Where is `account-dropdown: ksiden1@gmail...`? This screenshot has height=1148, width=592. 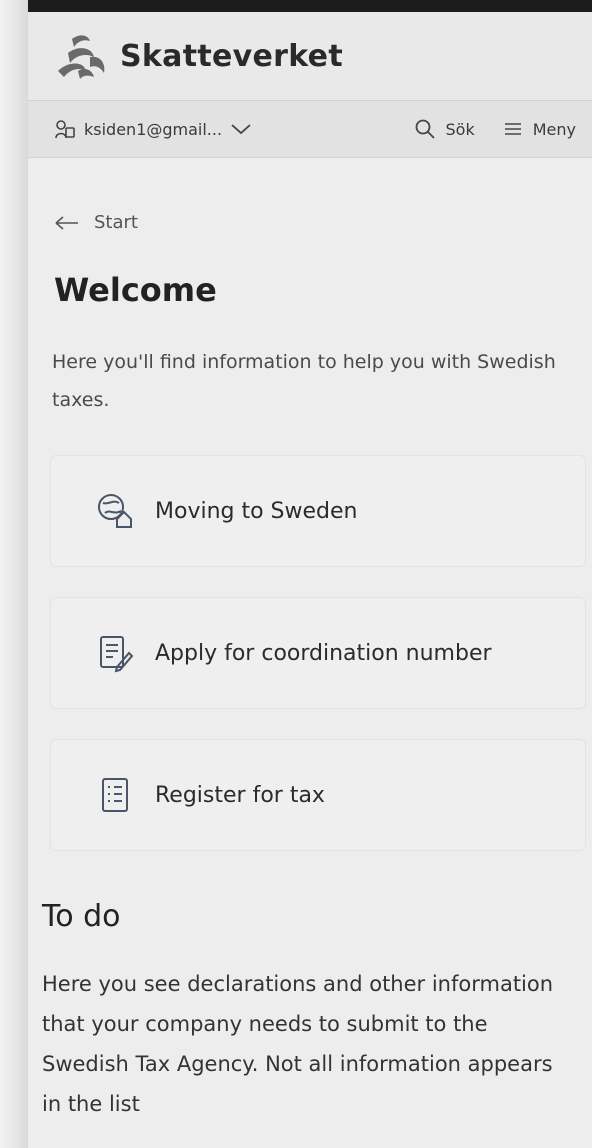 account-dropdown: ksiden1@gmail... is located at coordinates (153, 129).